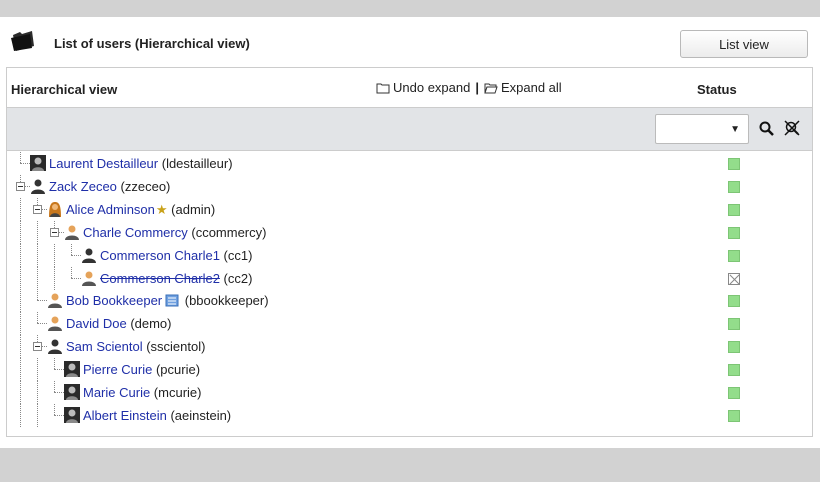  Describe the element at coordinates (236, 278) in the screenshot. I see `user-login: (cc2)` at that location.